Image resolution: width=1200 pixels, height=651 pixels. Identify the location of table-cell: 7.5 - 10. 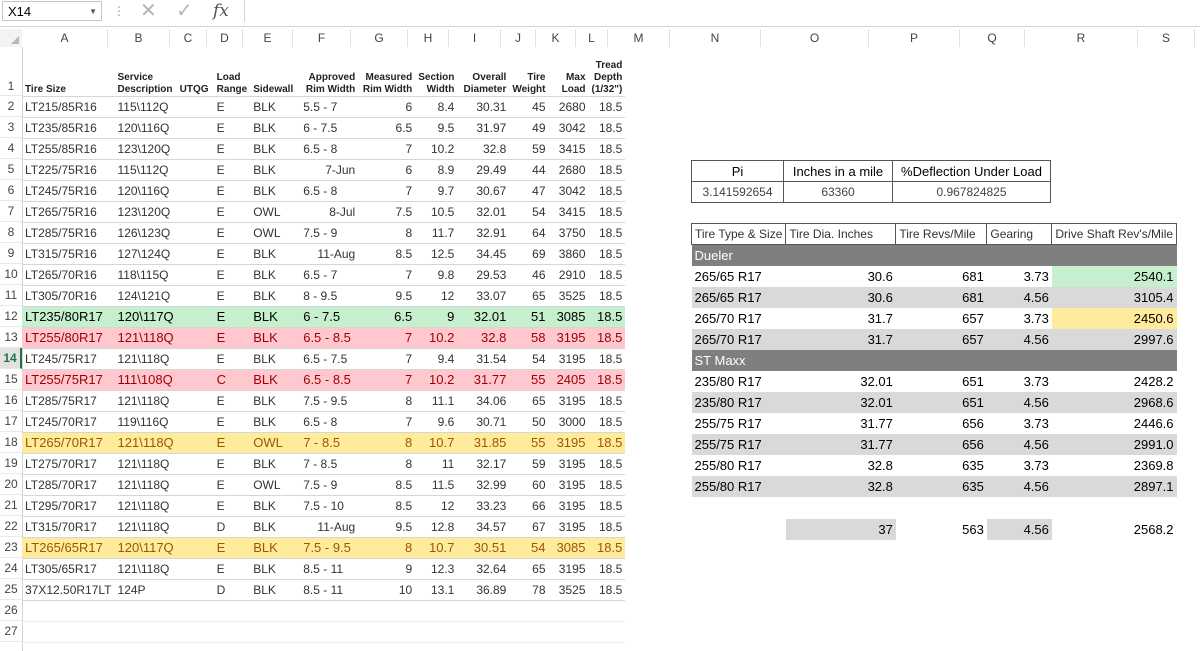
(329, 506).